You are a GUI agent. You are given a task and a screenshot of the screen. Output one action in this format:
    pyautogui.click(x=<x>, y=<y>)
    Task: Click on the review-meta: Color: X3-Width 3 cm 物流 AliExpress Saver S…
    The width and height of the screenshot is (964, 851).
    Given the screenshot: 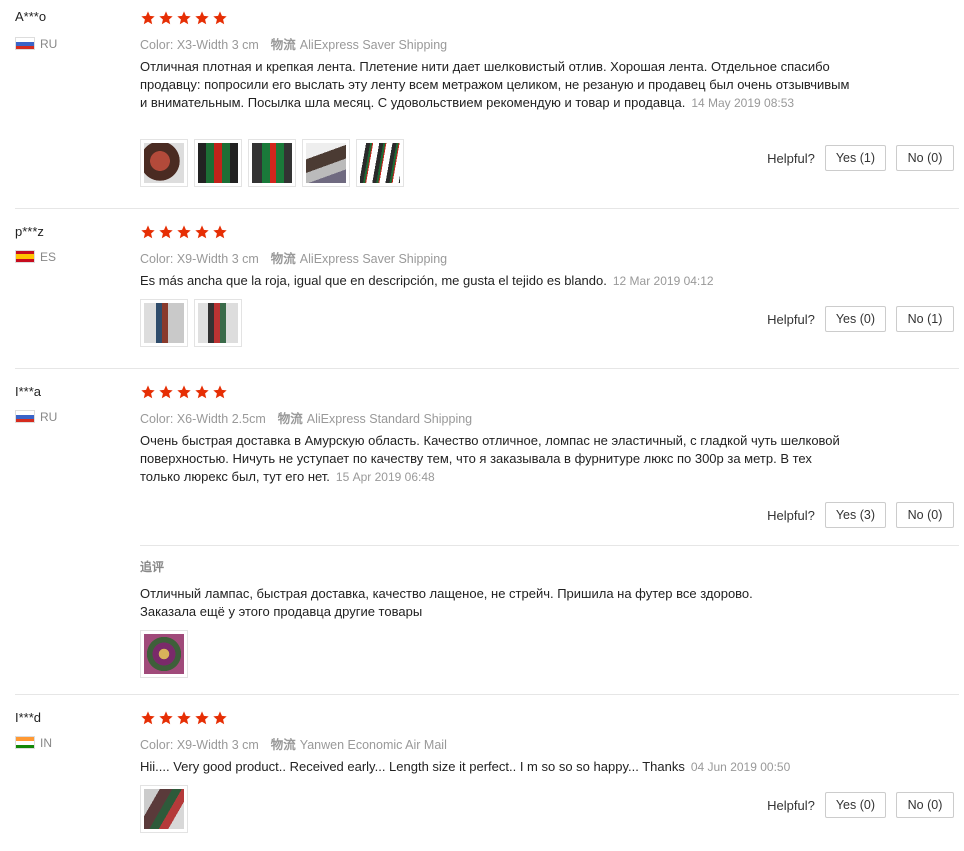 What is the action you would take?
    pyautogui.click(x=293, y=43)
    